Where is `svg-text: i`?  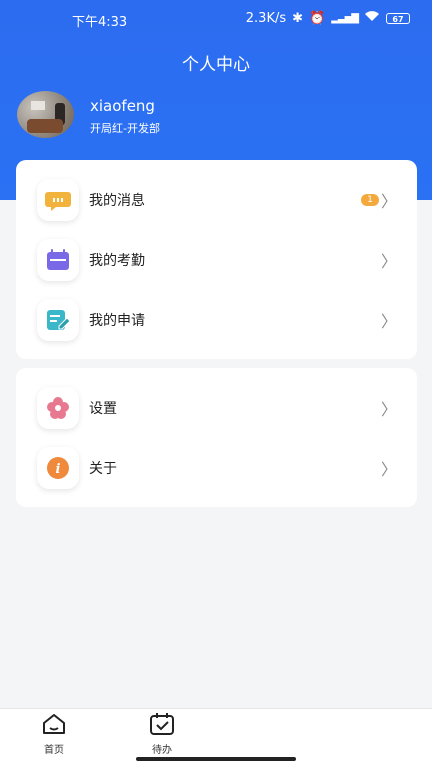 svg-text: i is located at coordinates (58, 469).